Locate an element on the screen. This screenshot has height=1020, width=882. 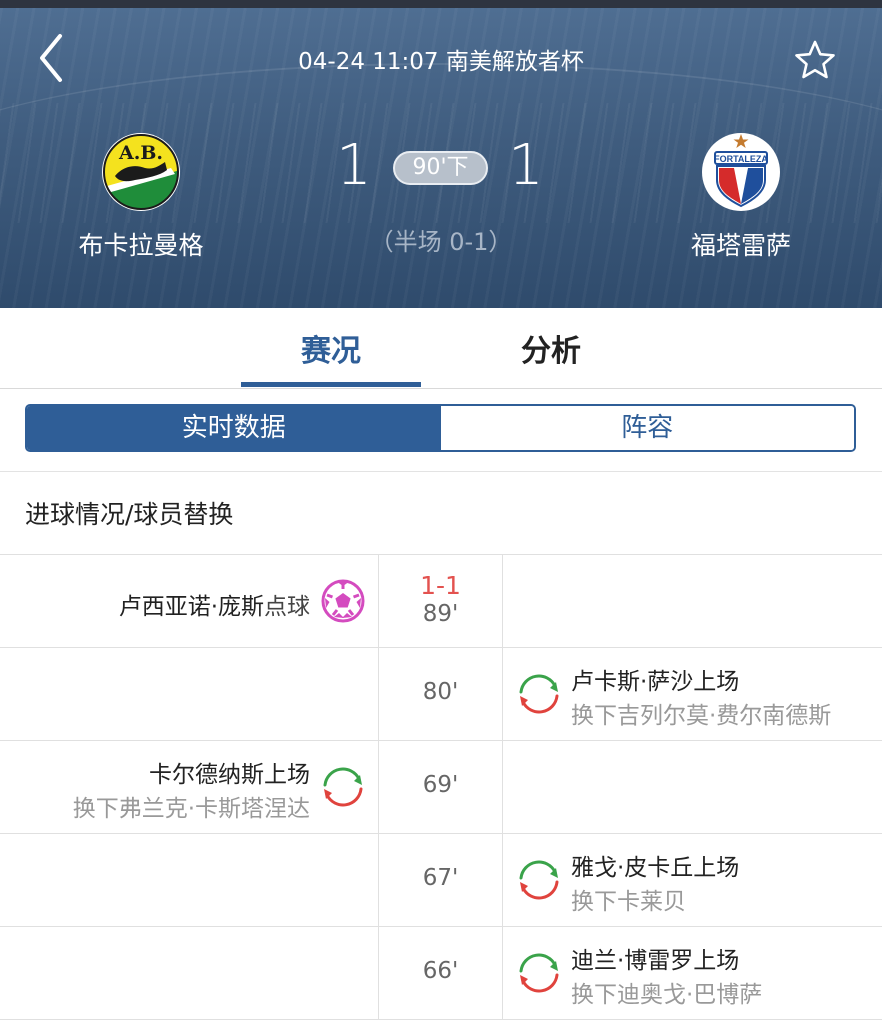
event-row: 66' 迪兰·博雷罗上场 换下迪奥戈·巴博萨 is located at coordinates (441, 973).